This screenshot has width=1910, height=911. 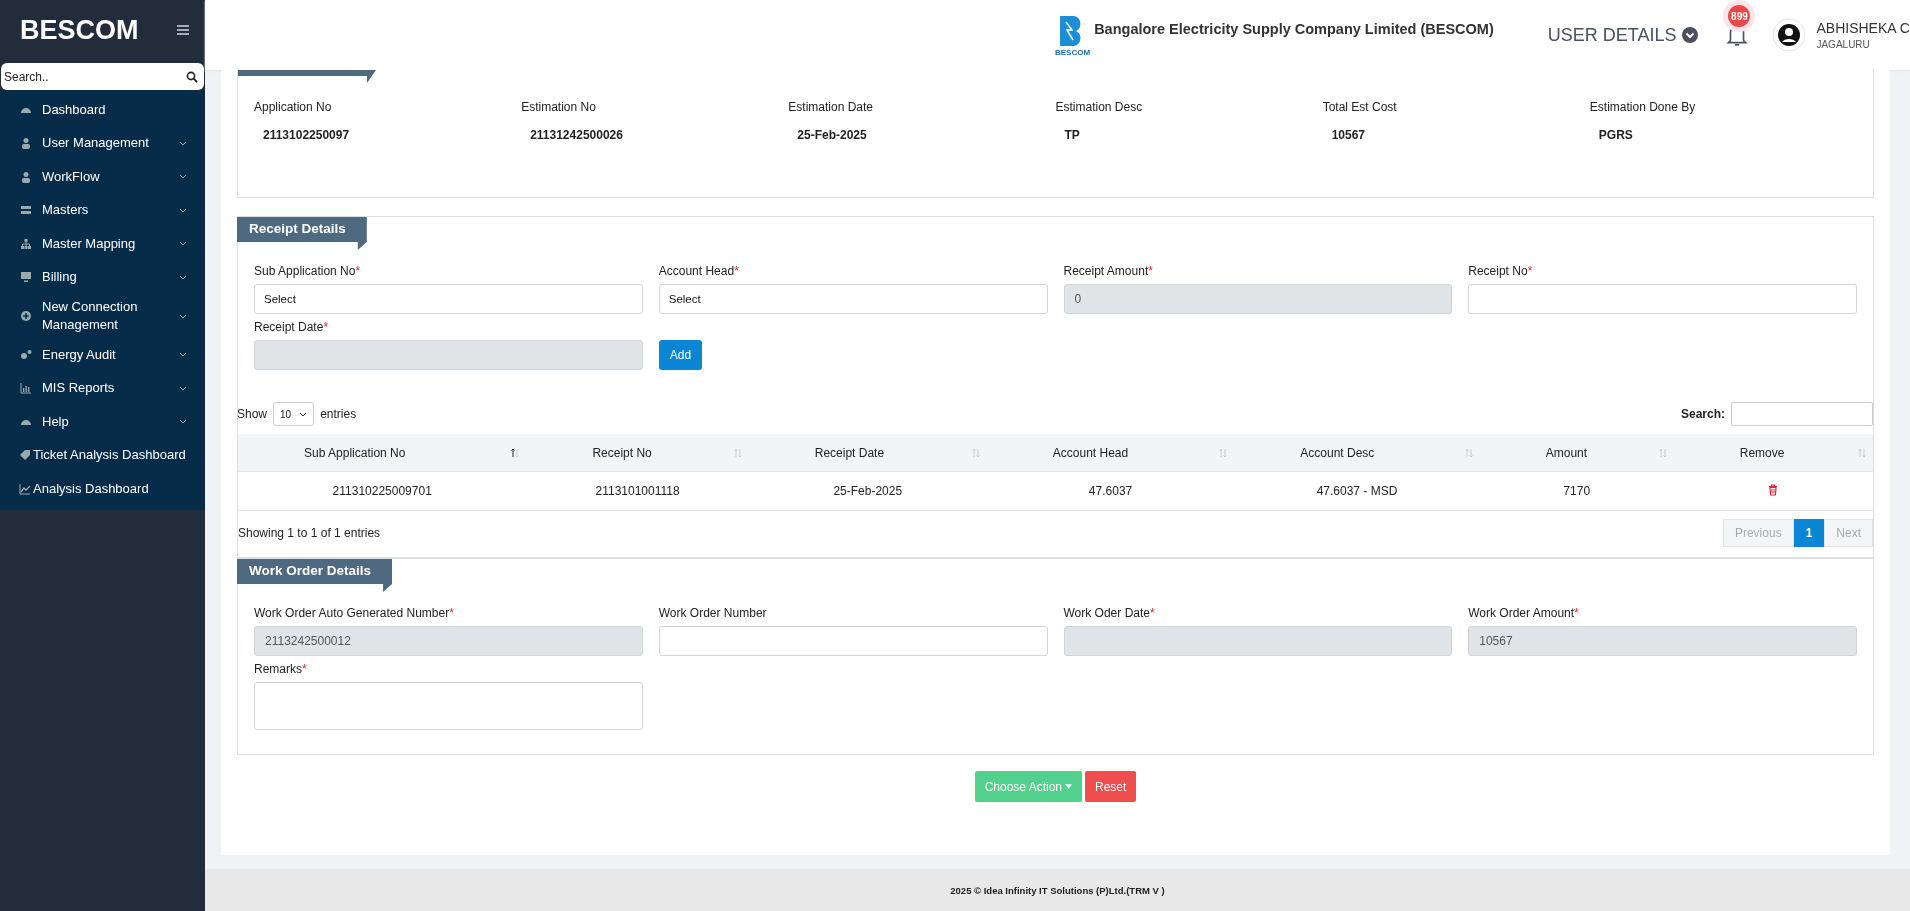 I want to click on tag-icon, so click(x=25, y=455).